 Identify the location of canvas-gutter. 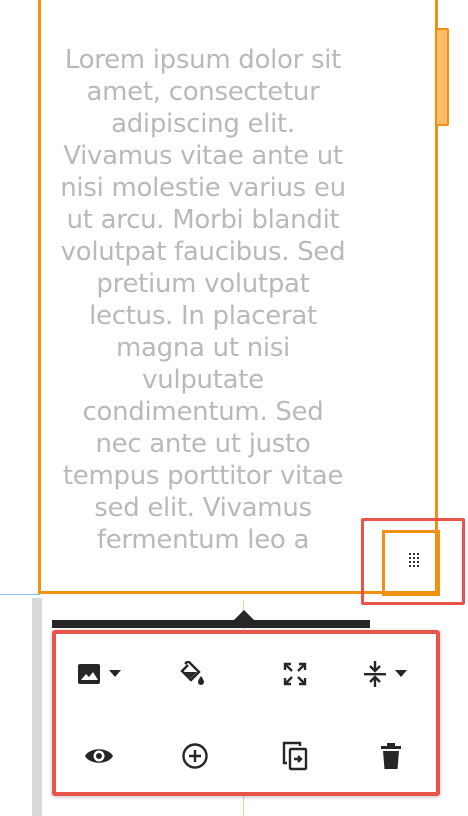
(18, 408).